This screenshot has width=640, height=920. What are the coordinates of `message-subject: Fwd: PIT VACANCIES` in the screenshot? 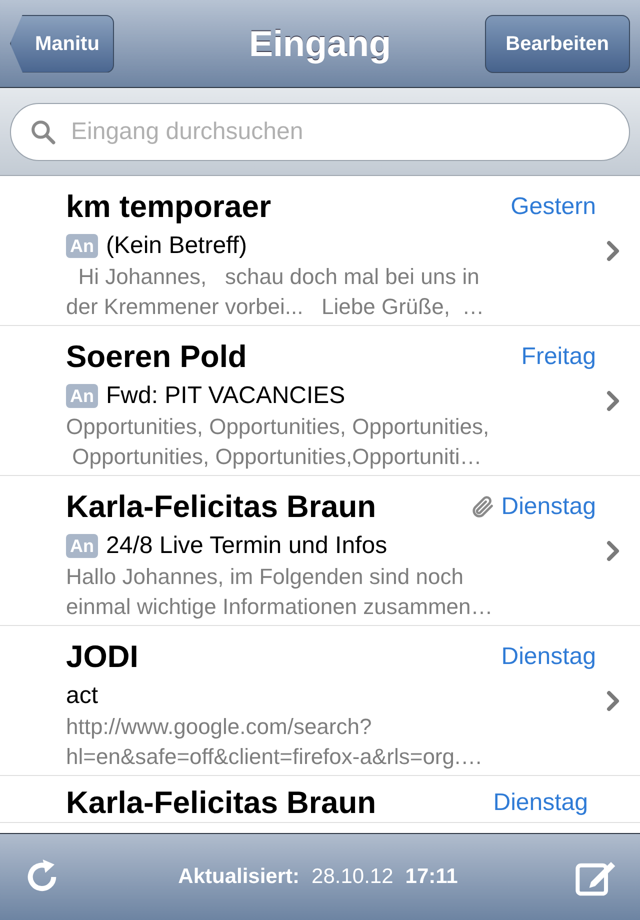 It's located at (226, 395).